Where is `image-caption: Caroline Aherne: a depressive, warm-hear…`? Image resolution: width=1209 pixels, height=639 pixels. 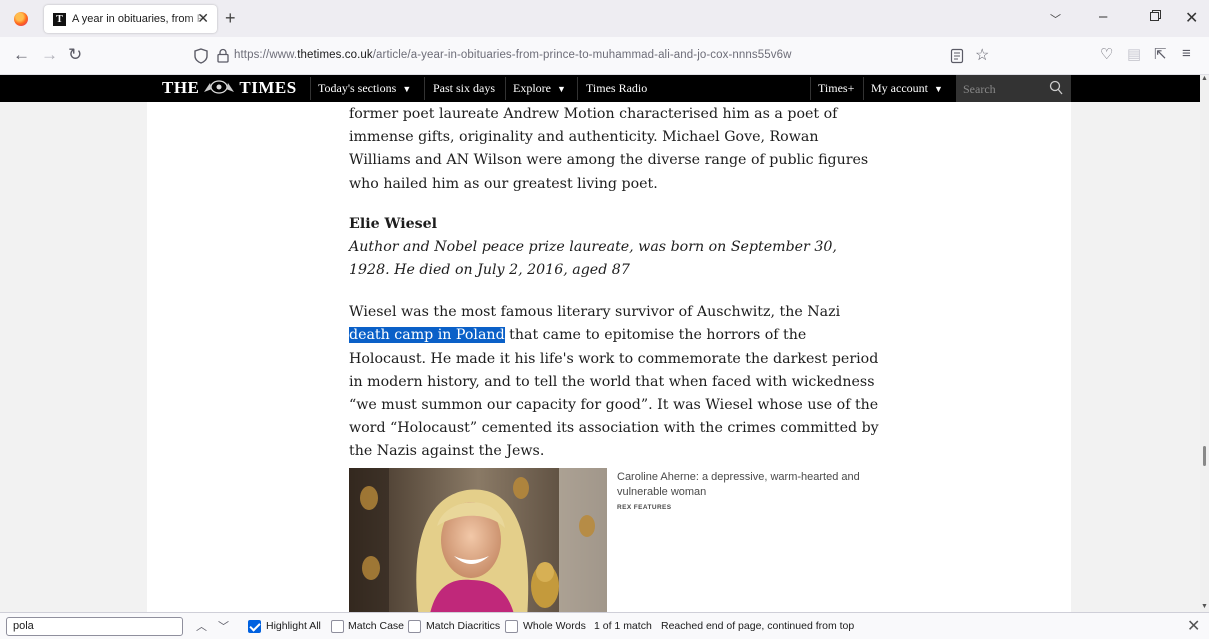 image-caption: Caroline Aherne: a depressive, warm-hear… is located at coordinates (738, 484).